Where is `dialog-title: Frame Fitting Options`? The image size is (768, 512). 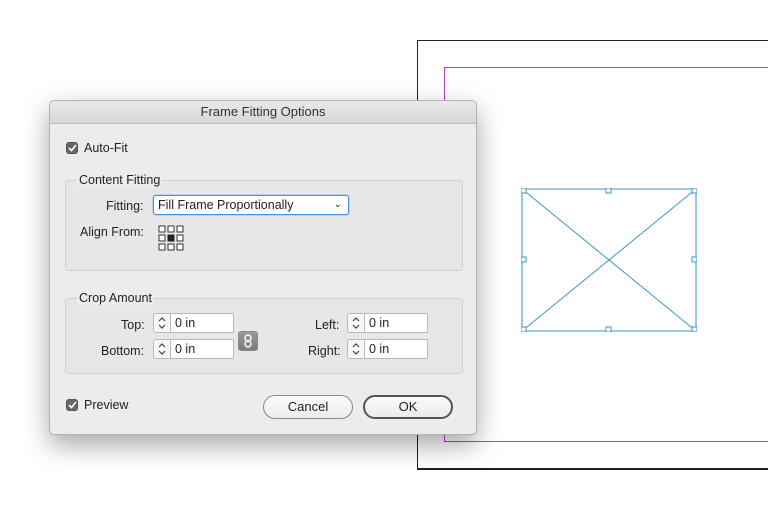 dialog-title: Frame Fitting Options is located at coordinates (263, 112).